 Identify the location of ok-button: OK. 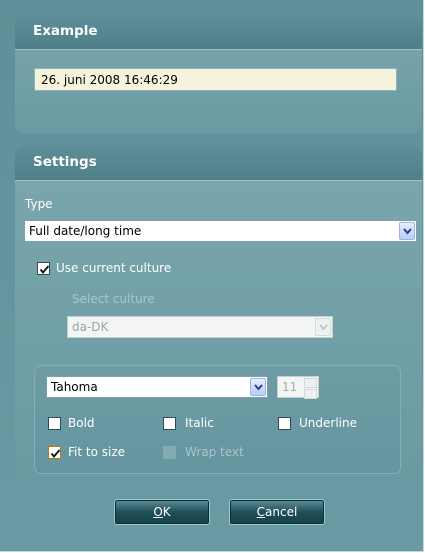
(162, 512).